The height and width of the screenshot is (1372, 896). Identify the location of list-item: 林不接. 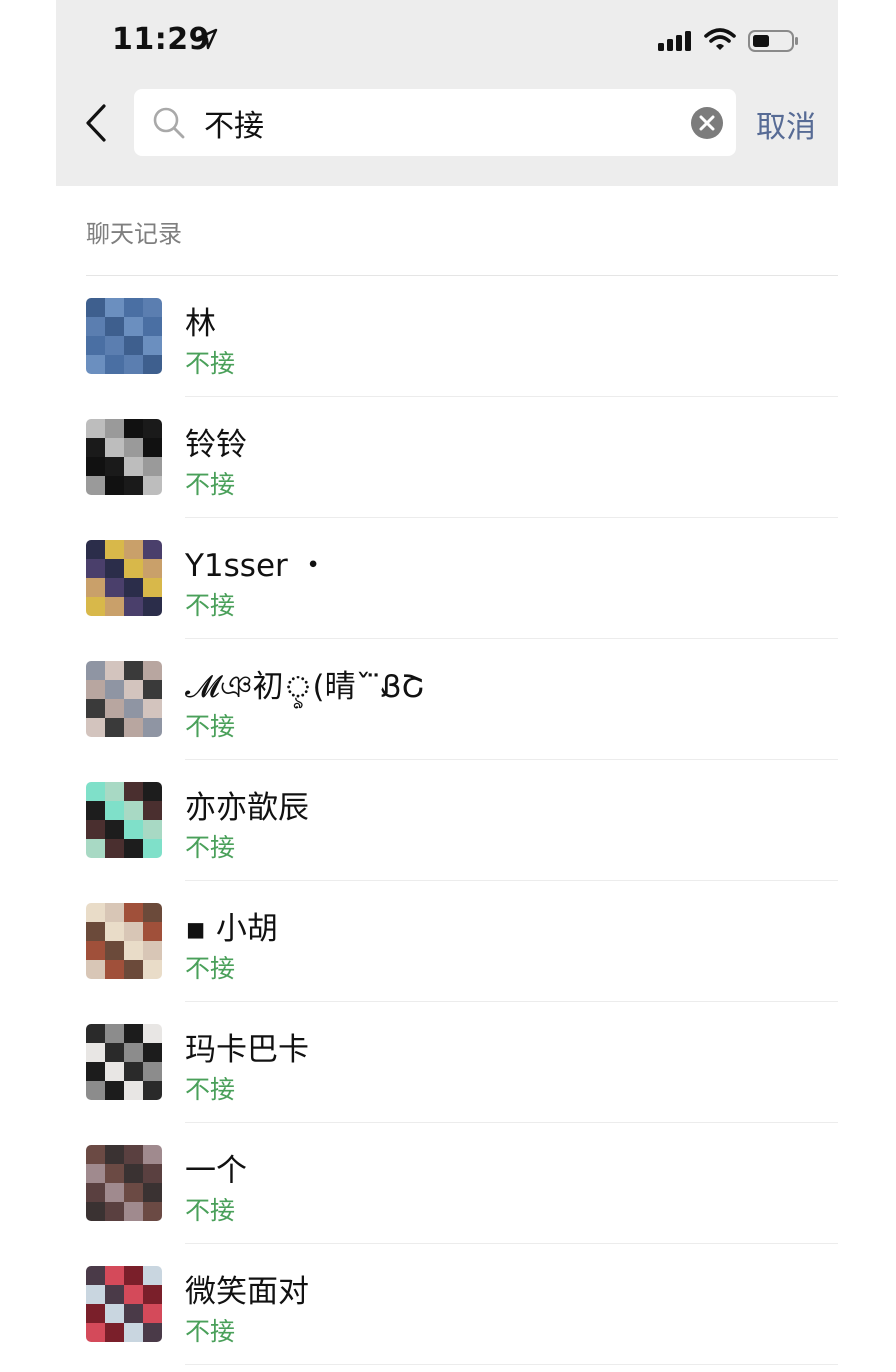
(447, 336).